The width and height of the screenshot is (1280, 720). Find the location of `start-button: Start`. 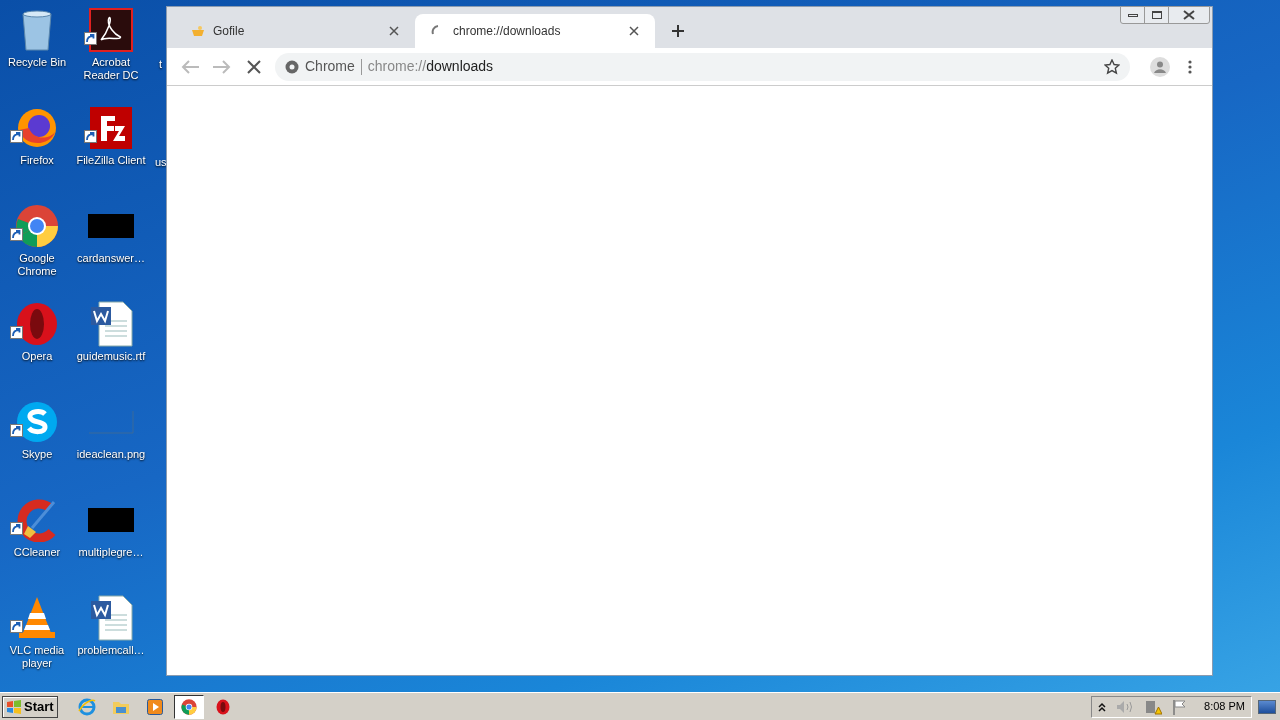

start-button: Start is located at coordinates (30, 706).